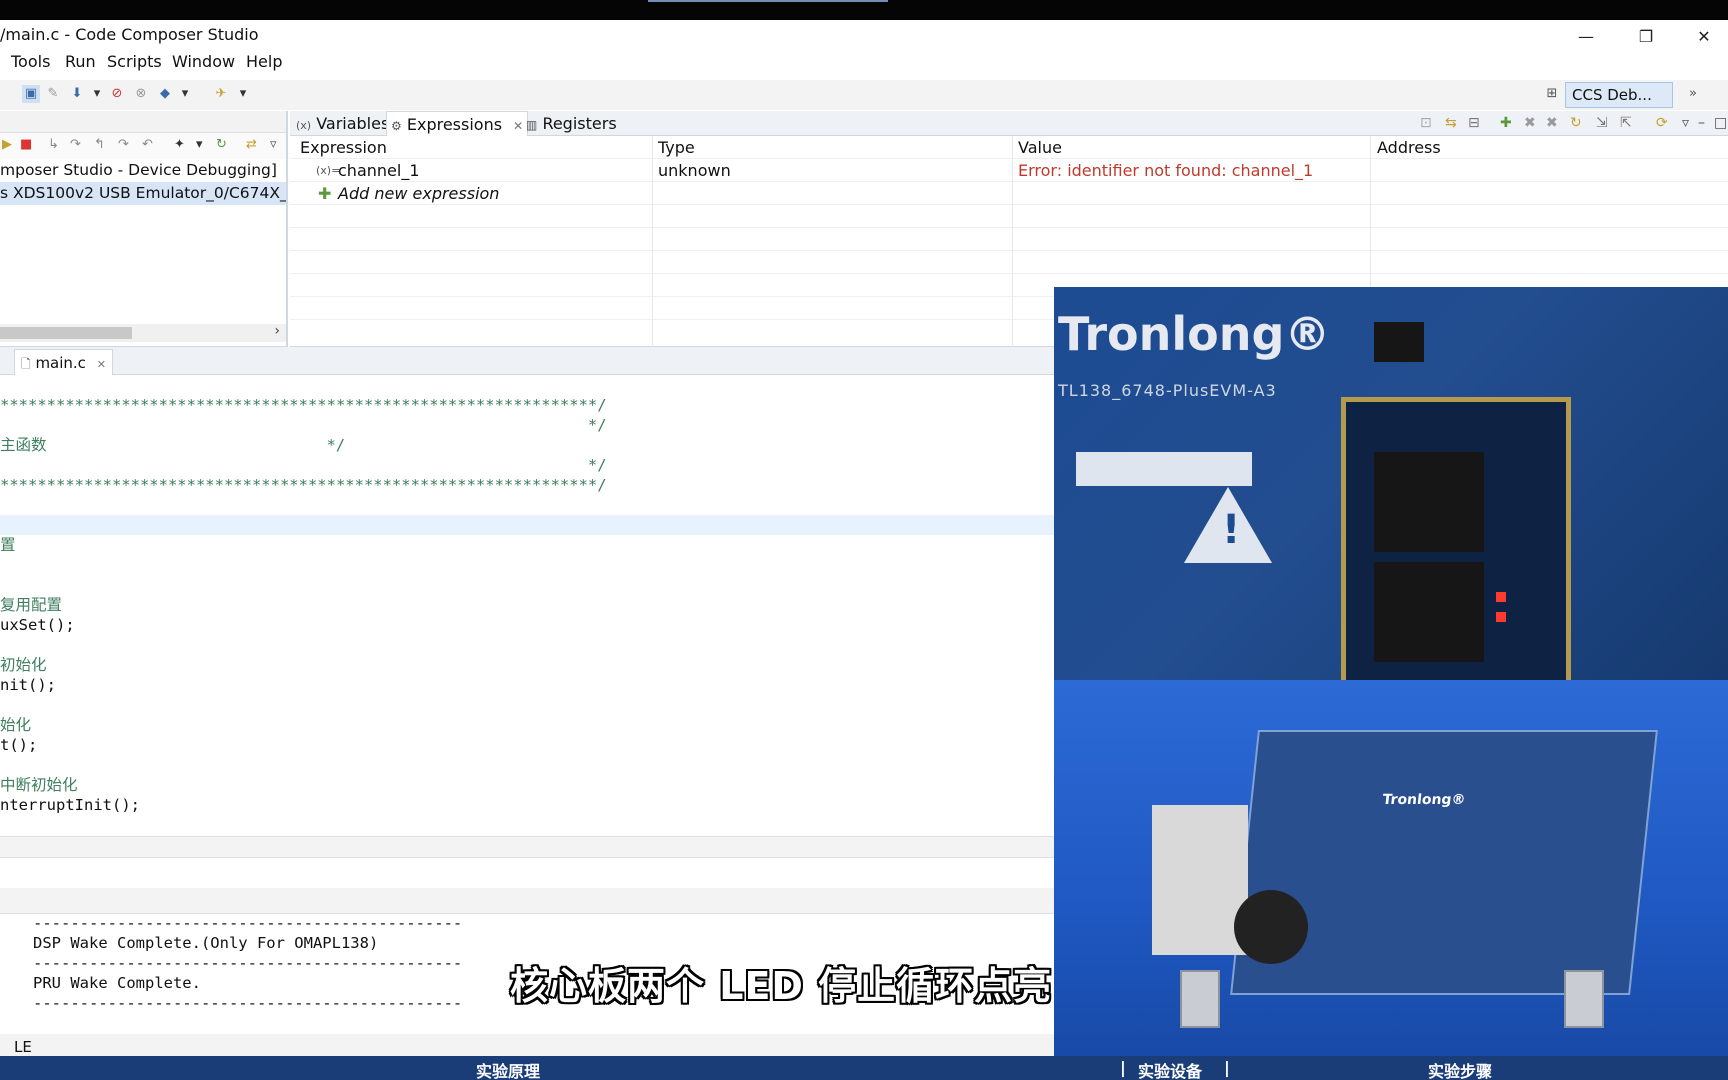 This screenshot has height=1080, width=1728. What do you see at coordinates (1391, 870) in the screenshot?
I see `experiment-box: Tronlong®` at bounding box center [1391, 870].